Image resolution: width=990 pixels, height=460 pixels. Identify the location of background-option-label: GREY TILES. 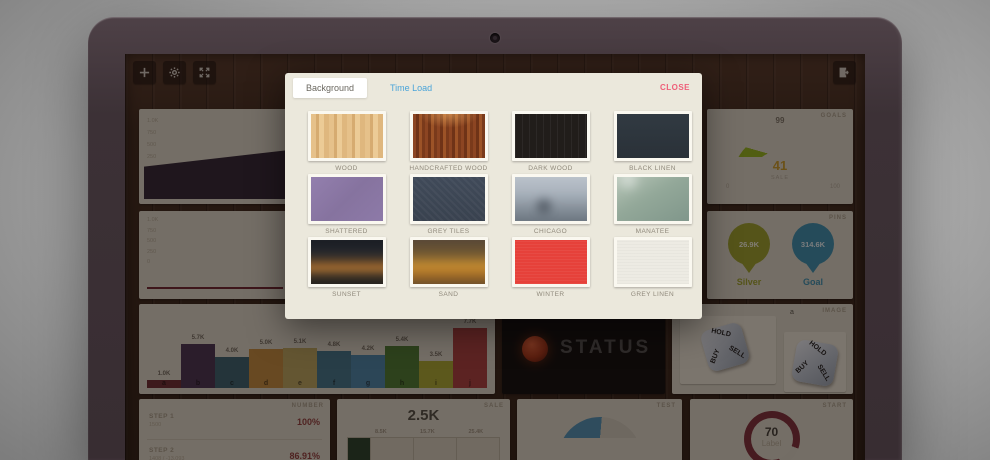
(448, 231).